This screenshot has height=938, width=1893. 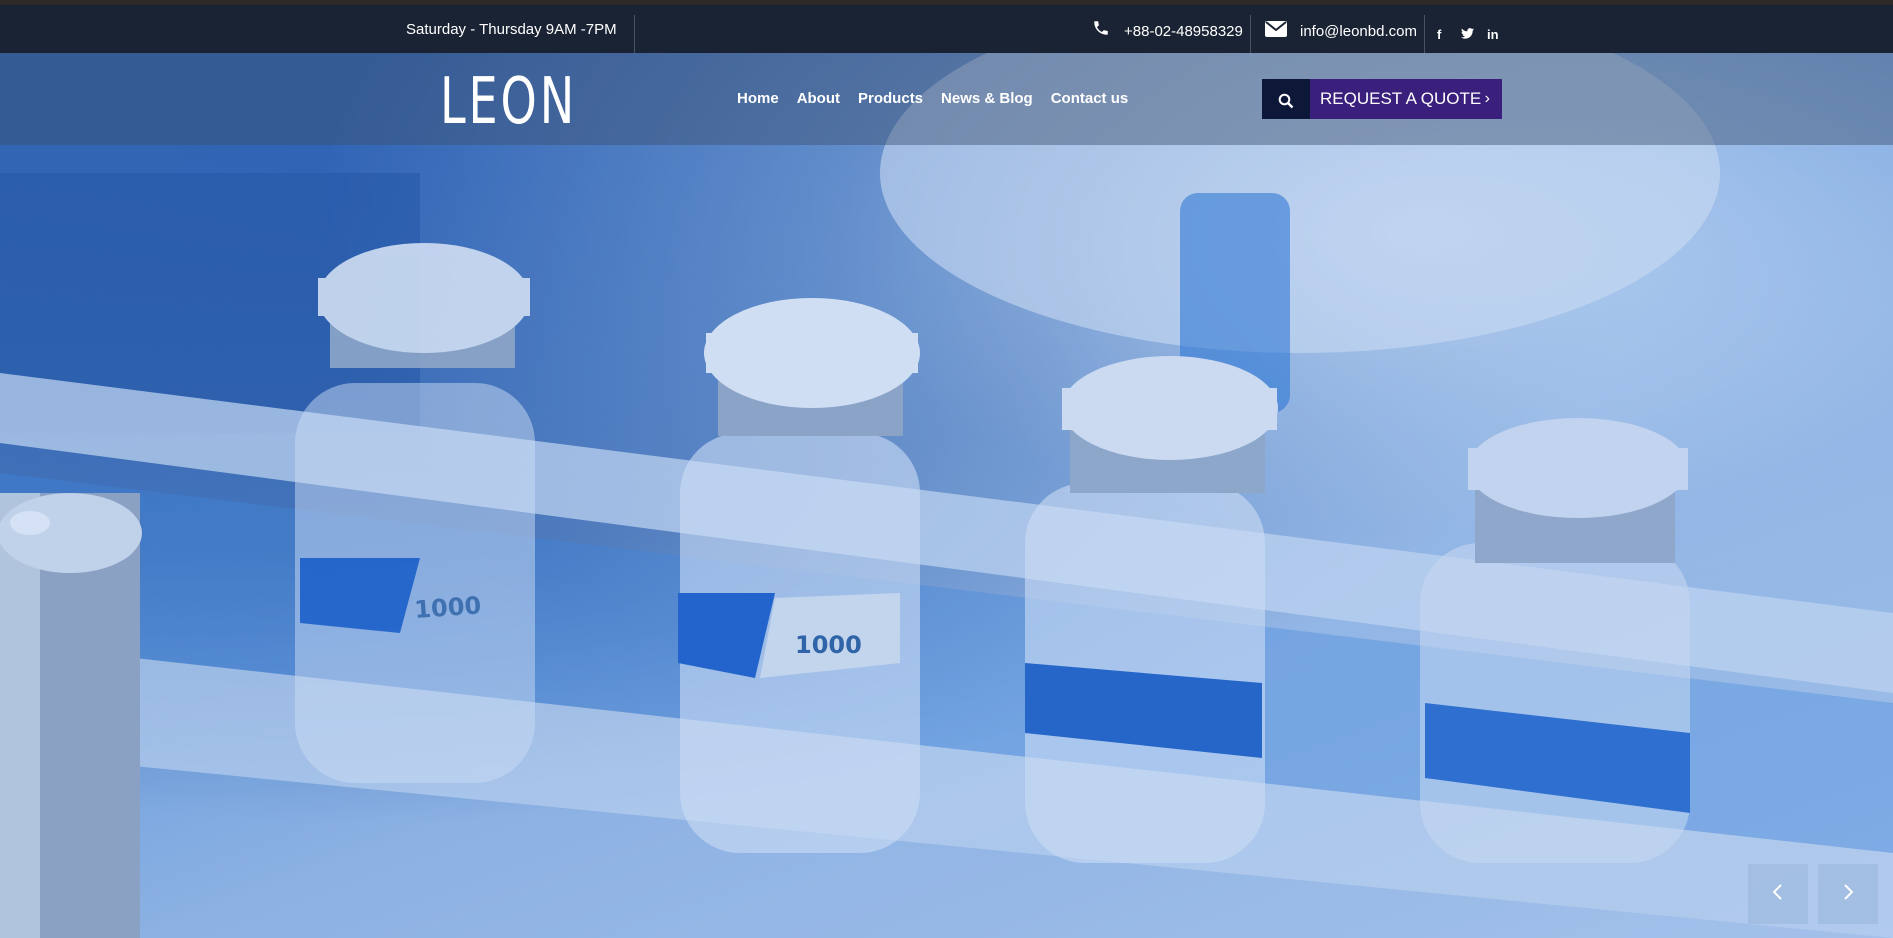 I want to click on nav-contact: Contact us, so click(x=1090, y=98).